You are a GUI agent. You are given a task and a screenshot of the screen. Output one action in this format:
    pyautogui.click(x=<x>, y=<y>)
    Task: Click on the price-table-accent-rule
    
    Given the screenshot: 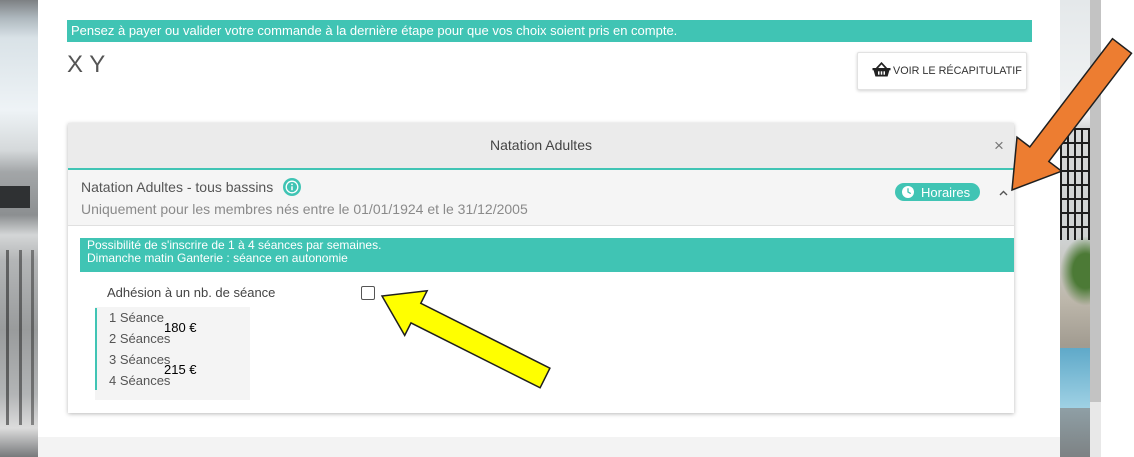 What is the action you would take?
    pyautogui.click(x=96, y=349)
    